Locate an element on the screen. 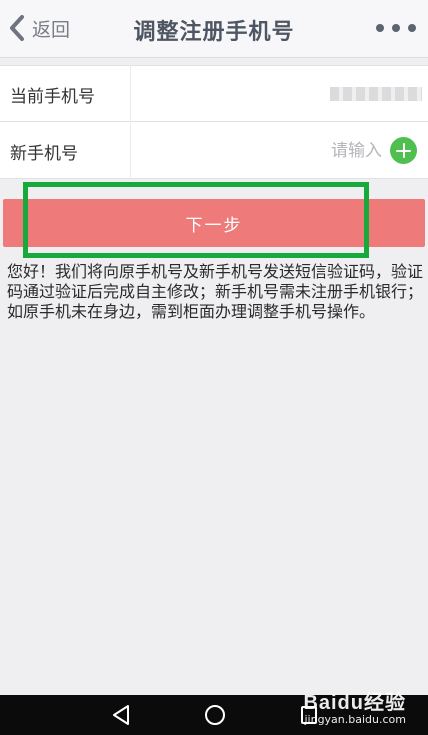  header-bar: 返回 调整注册手机号 is located at coordinates (214, 29).